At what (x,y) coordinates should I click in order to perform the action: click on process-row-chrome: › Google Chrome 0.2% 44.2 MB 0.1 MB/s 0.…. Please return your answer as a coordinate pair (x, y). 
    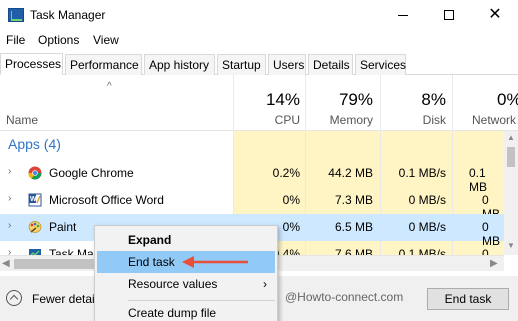
    Looking at the image, I should click on (252, 177).